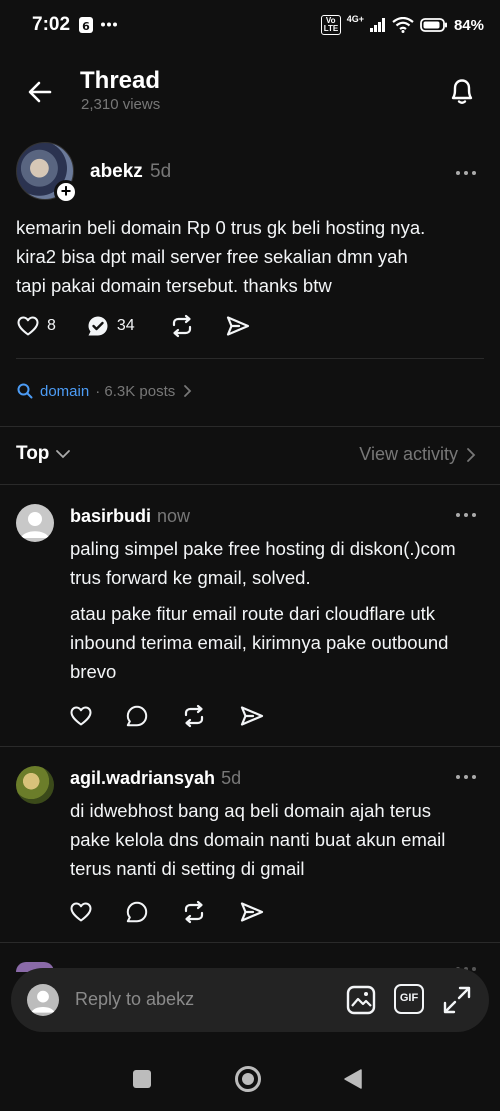  What do you see at coordinates (66, 192) in the screenshot?
I see `follow-plus-icon: +` at bounding box center [66, 192].